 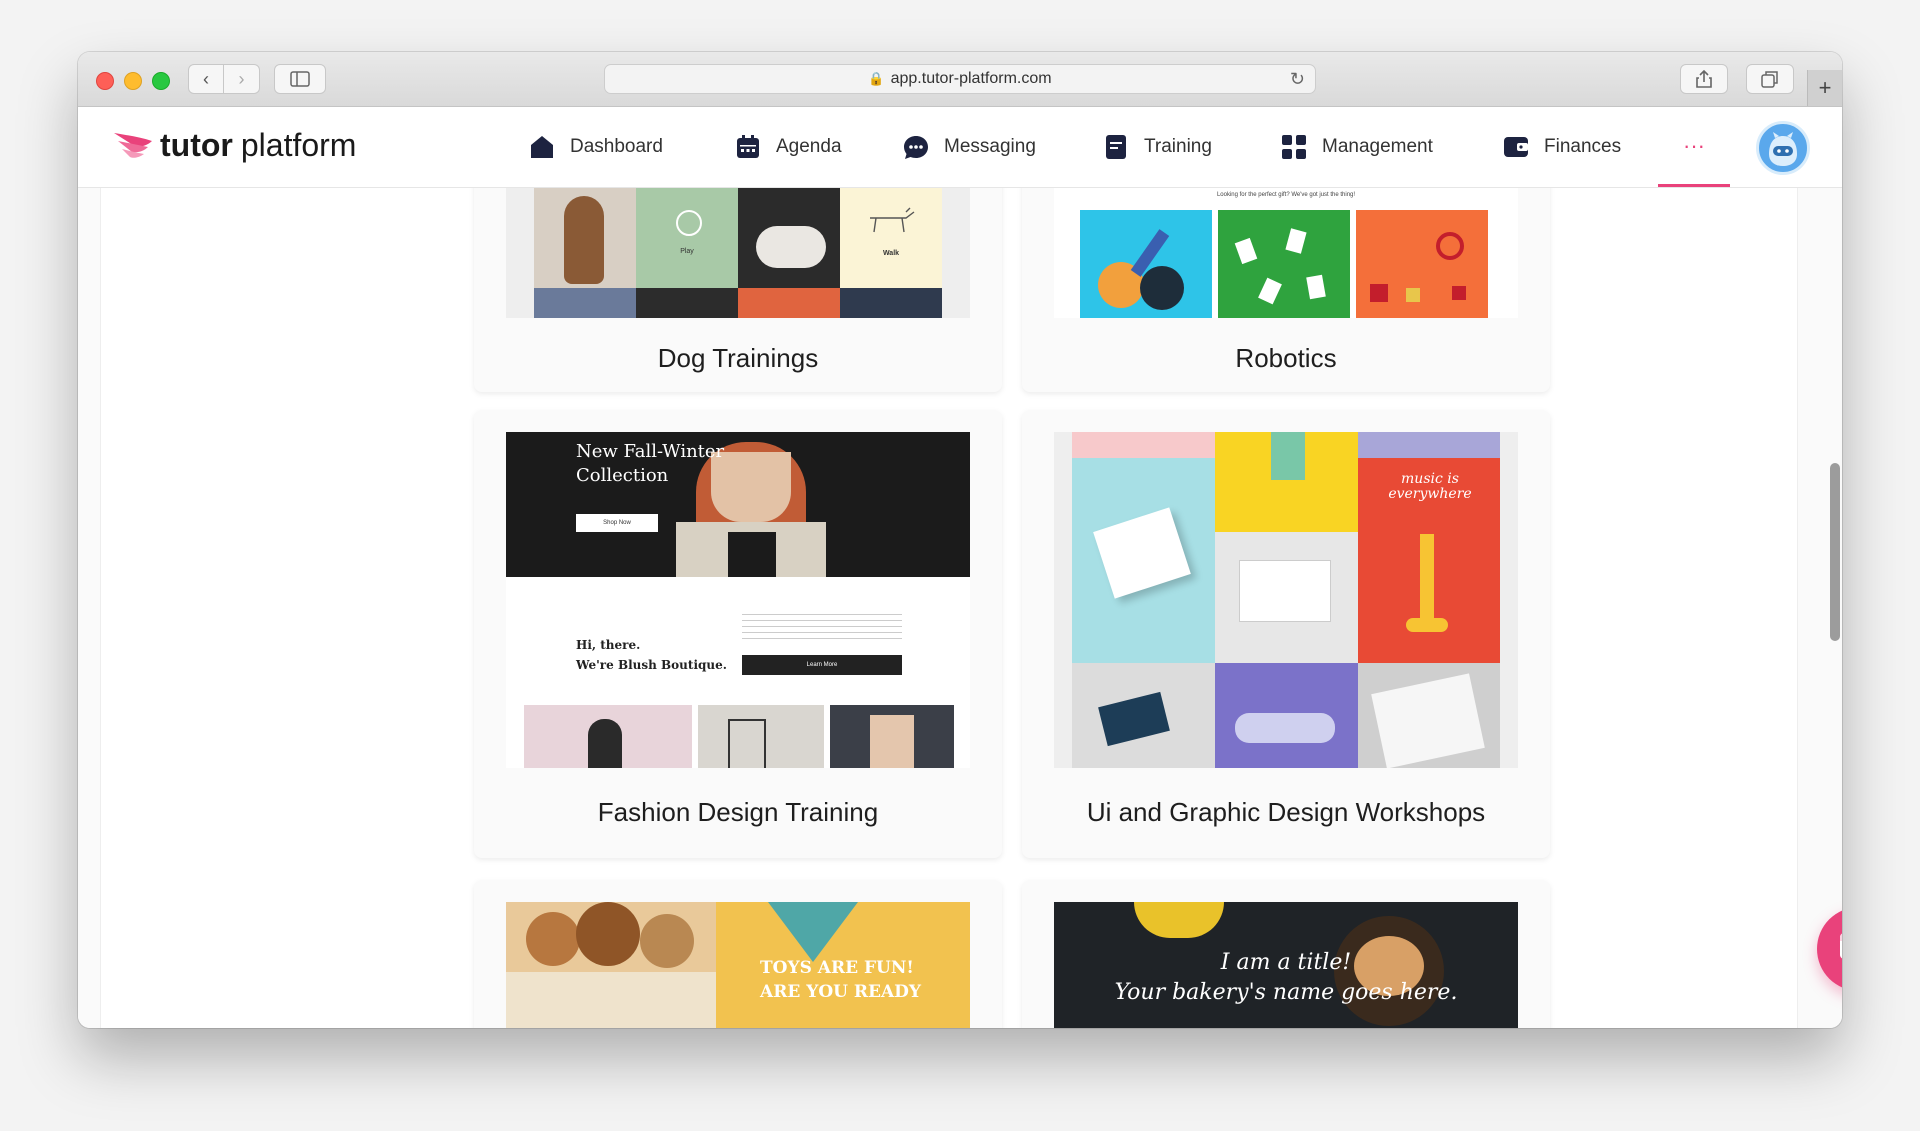 What do you see at coordinates (1286, 992) in the screenshot?
I see `bakery-line-2: Your bakery's name goes here.` at bounding box center [1286, 992].